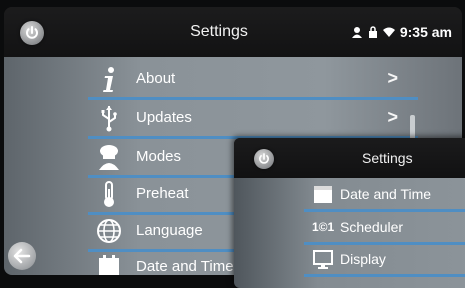 This screenshot has width=465, height=288. What do you see at coordinates (109, 231) in the screenshot?
I see `globe-icon` at bounding box center [109, 231].